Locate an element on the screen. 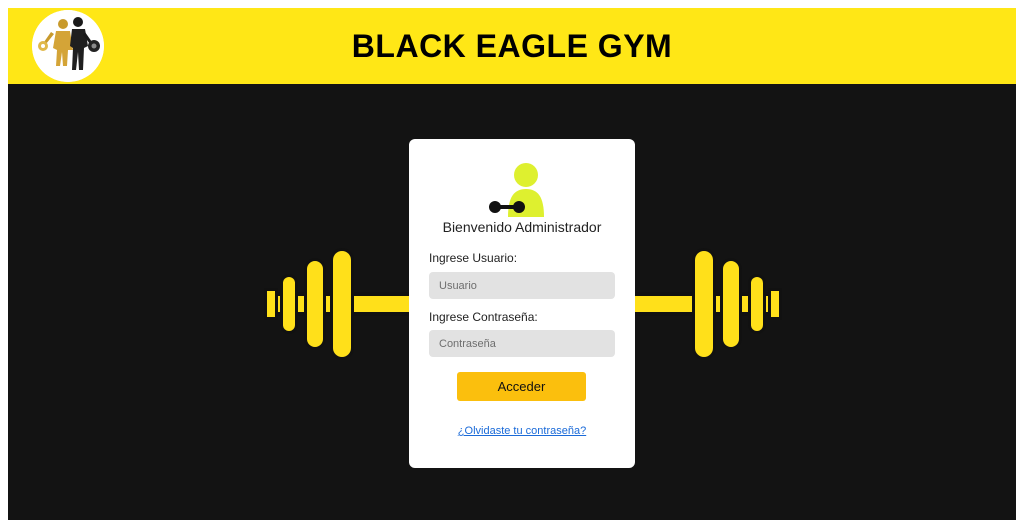 The width and height of the screenshot is (1024, 520). page-title: BLACK EAGLE GYM is located at coordinates (512, 46).